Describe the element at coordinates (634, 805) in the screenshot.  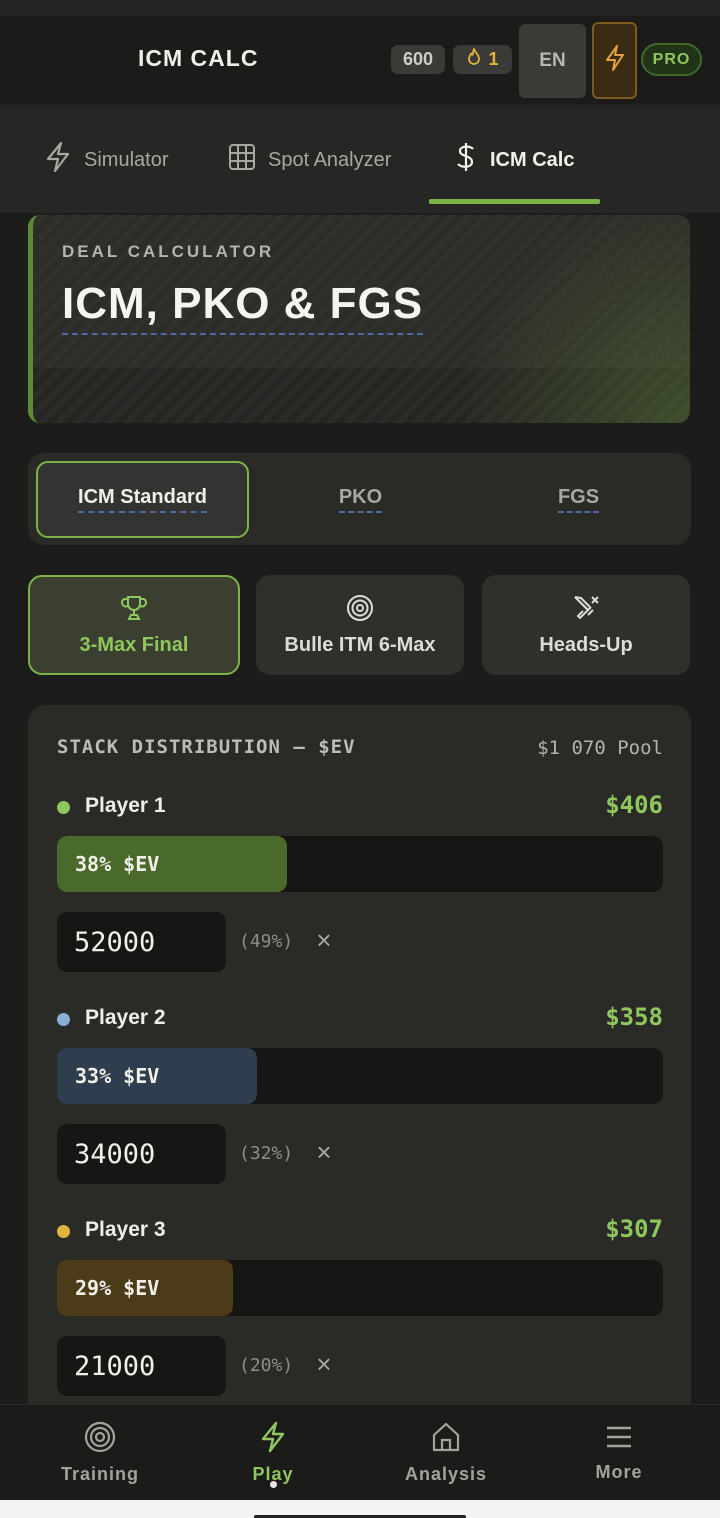
I see `player-ev: $406` at that location.